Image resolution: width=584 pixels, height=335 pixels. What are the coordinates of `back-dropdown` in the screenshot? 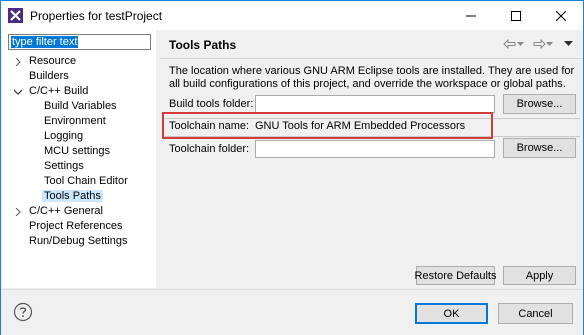 It's located at (520, 44).